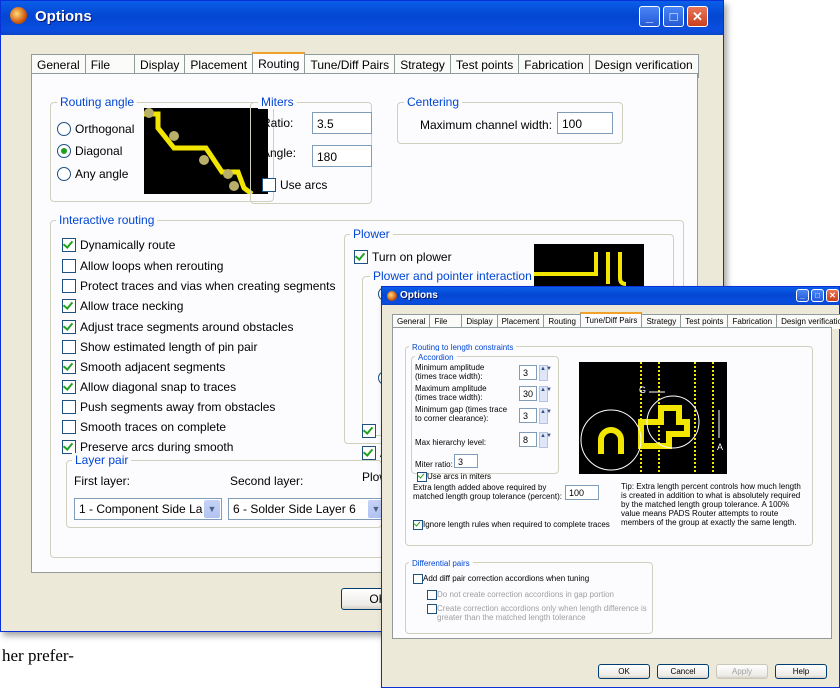  What do you see at coordinates (122, 306) in the screenshot?
I see `allow-trace-necking-checkbox: Allow trace necking` at bounding box center [122, 306].